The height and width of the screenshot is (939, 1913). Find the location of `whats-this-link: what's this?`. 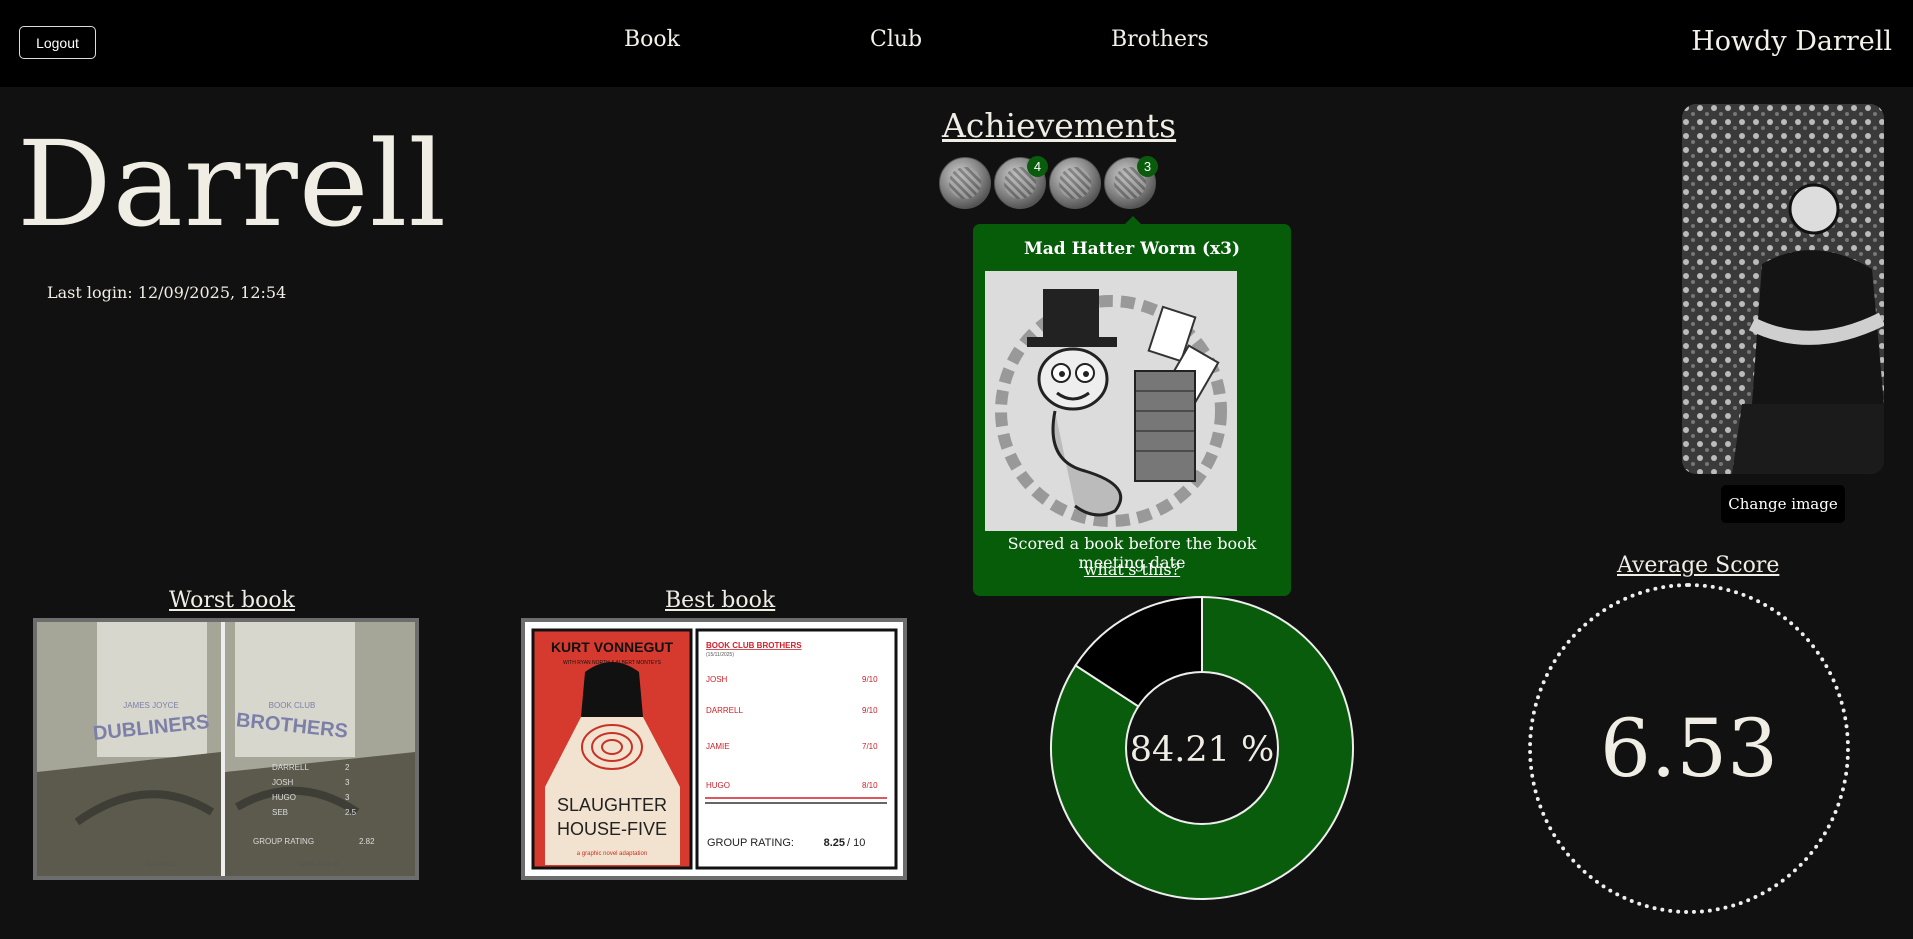

whats-this-link: what's this? is located at coordinates (1132, 569).